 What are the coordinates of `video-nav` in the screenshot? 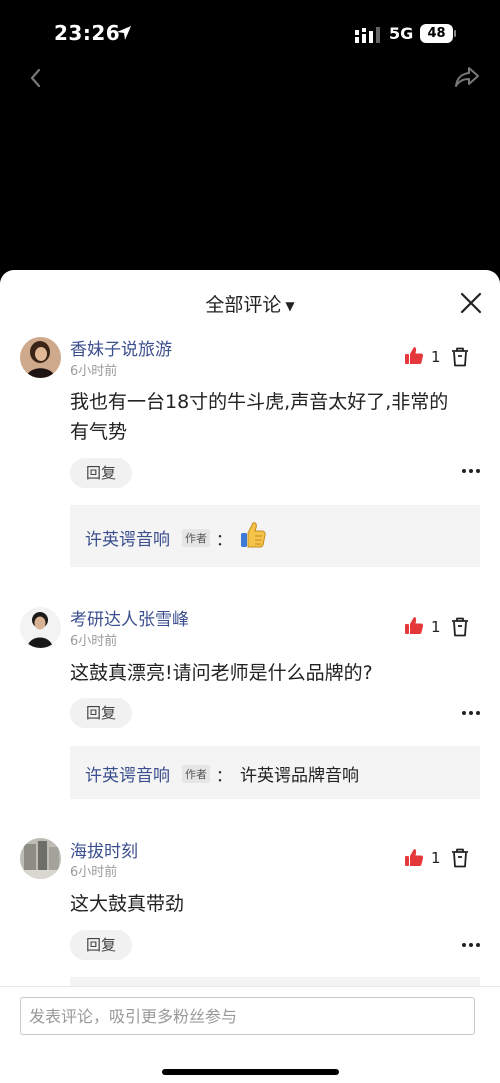 It's located at (250, 80).